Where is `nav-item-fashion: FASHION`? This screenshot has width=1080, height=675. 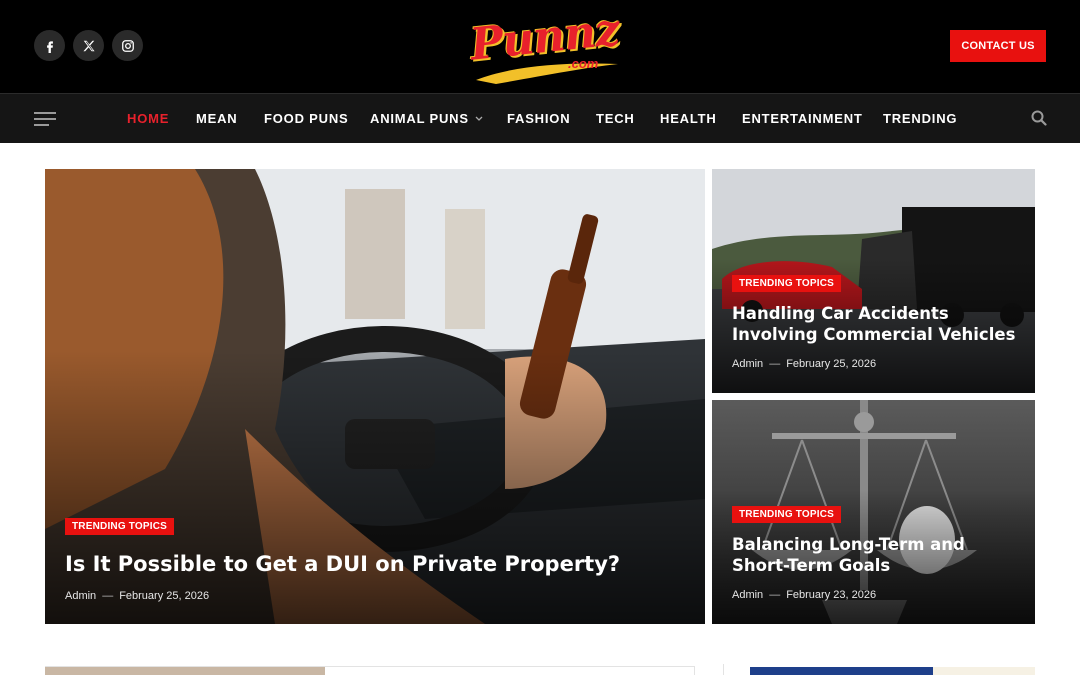 nav-item-fashion: FASHION is located at coordinates (538, 118).